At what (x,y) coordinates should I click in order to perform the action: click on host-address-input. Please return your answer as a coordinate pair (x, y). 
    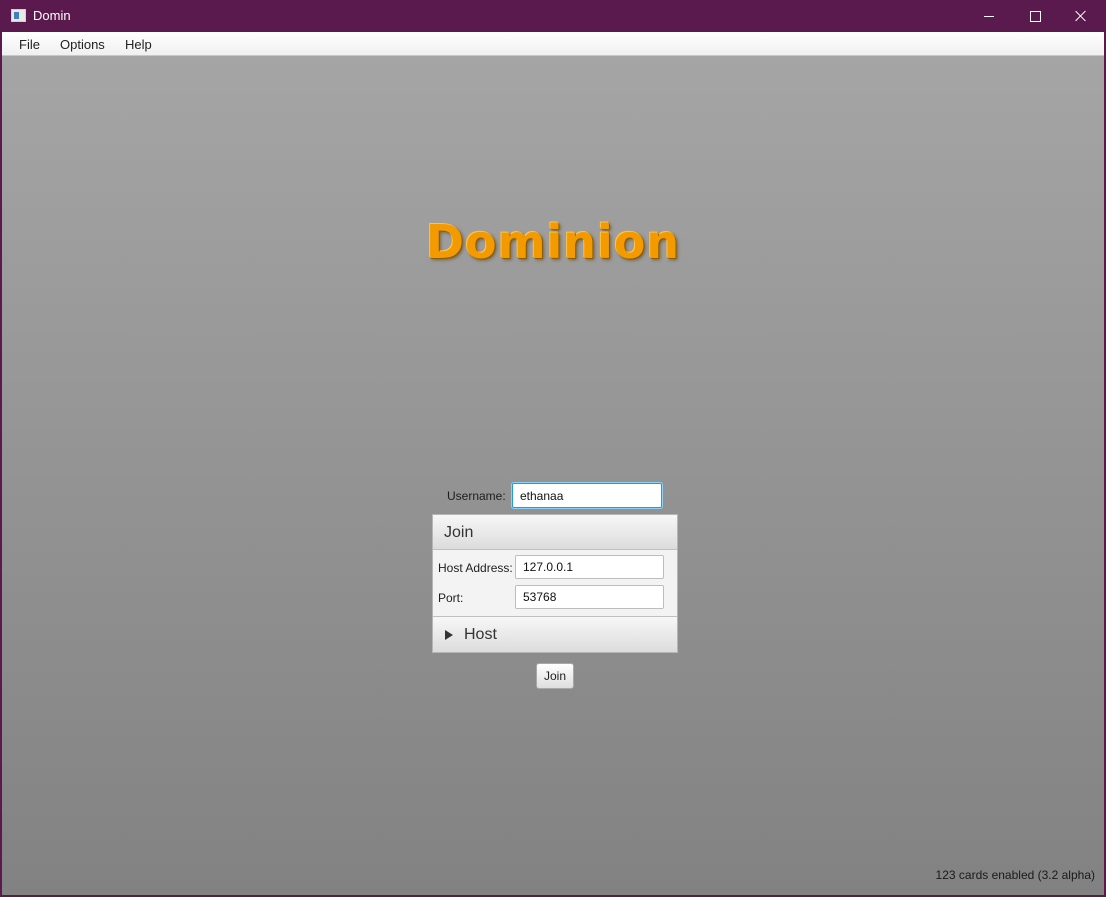
    Looking at the image, I should click on (589, 567).